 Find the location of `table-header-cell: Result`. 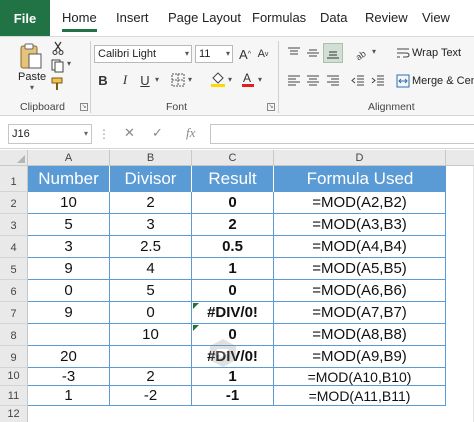

table-header-cell: Result is located at coordinates (233, 179).